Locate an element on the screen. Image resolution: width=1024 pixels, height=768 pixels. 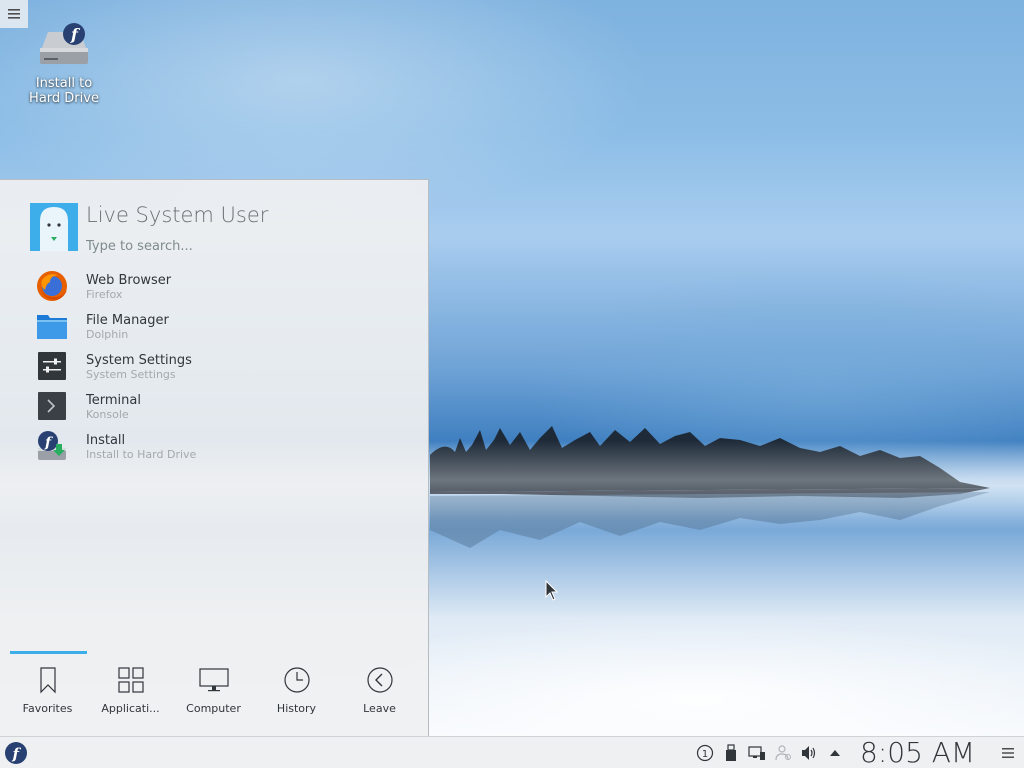
usb-device-icon is located at coordinates (731, 753).